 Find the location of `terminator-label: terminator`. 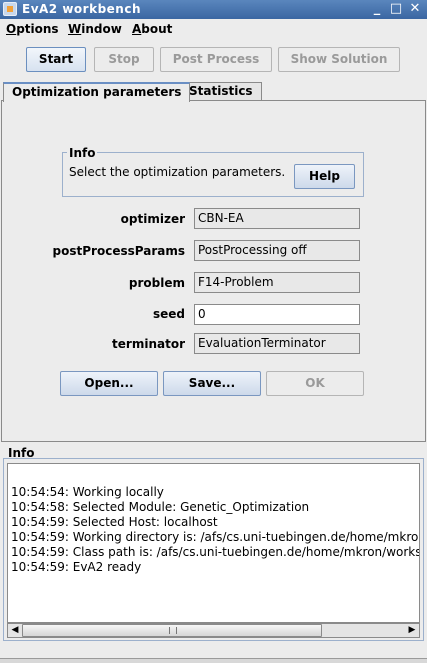

terminator-label: terminator is located at coordinates (148, 344).